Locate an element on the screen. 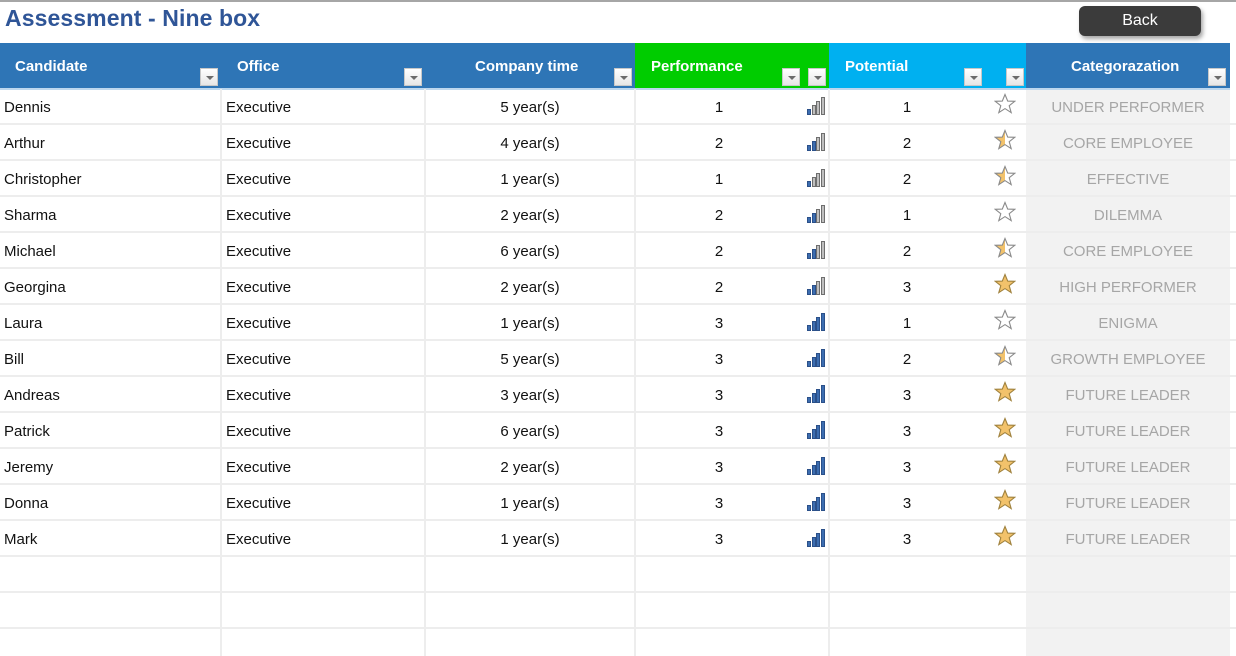 The height and width of the screenshot is (656, 1236). table-row: Sharma Executive 2 year(s) 2 1 DILEMMA is located at coordinates (618, 215).